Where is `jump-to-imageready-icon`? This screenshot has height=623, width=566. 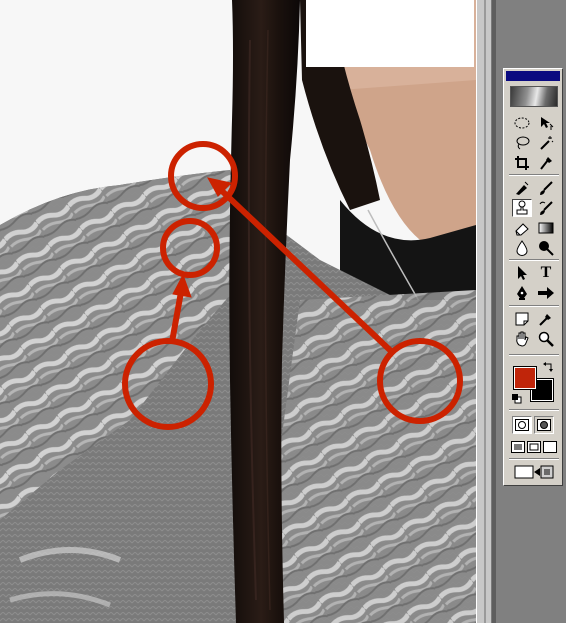 jump-to-imageready-icon is located at coordinates (534, 472).